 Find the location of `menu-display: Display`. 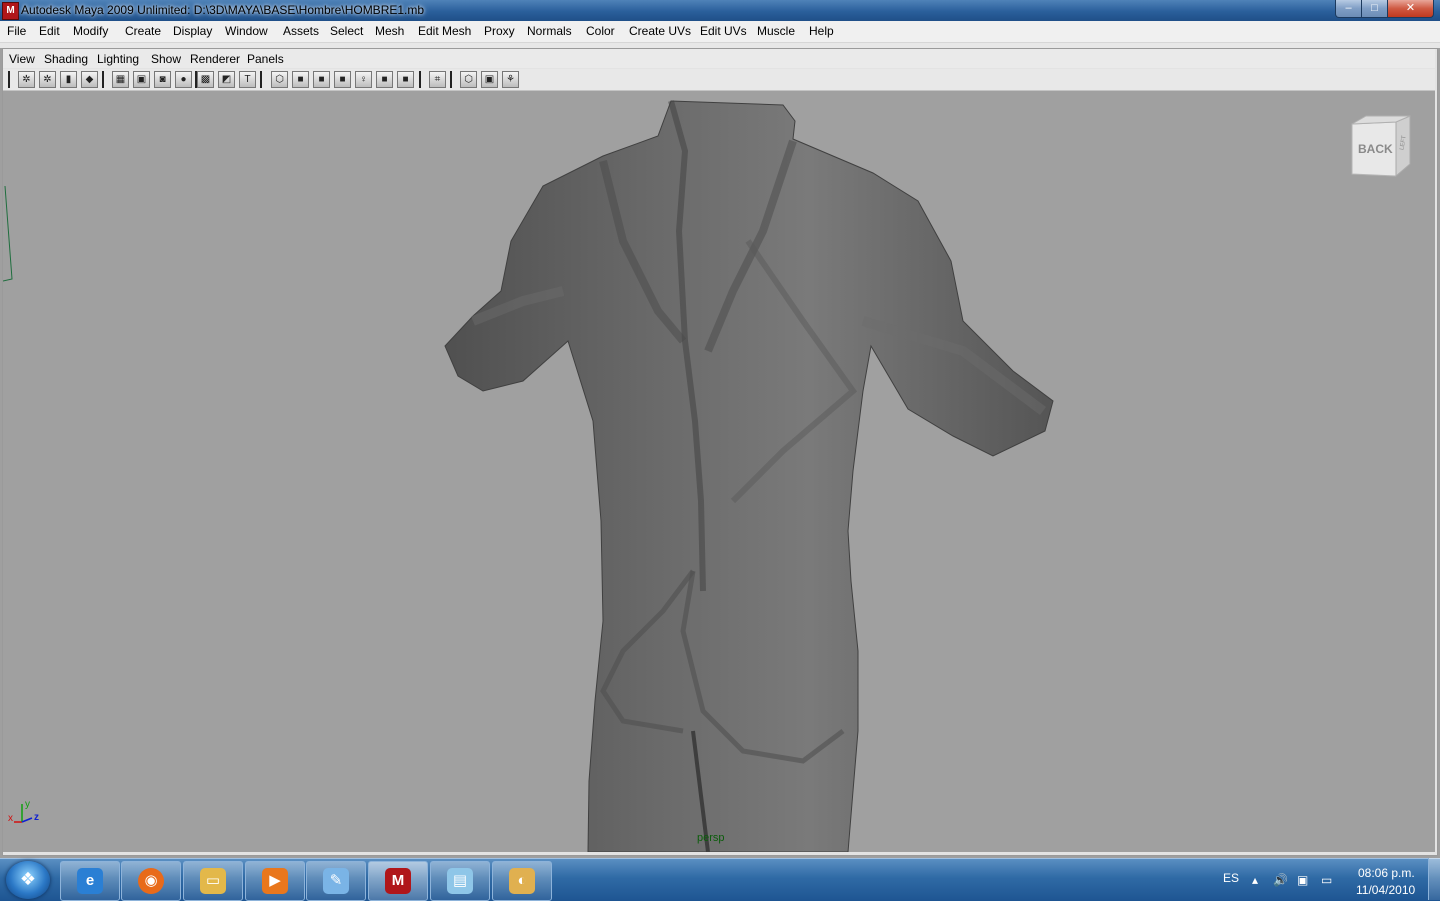

menu-display: Display is located at coordinates (192, 31).